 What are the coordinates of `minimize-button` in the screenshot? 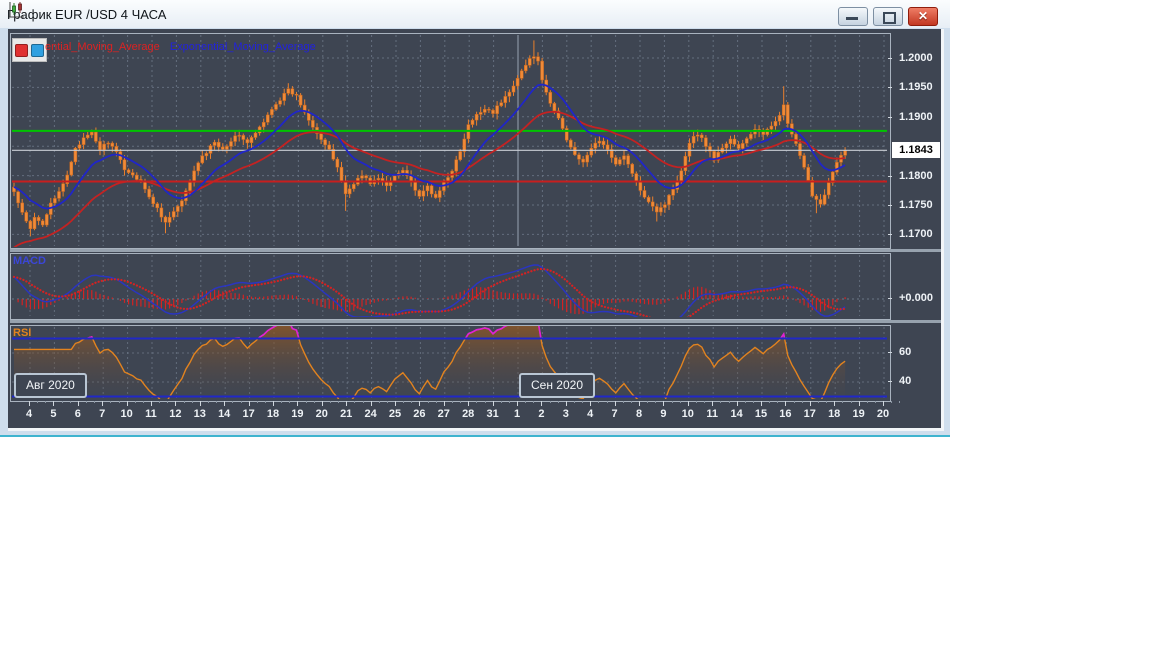 It's located at (853, 16).